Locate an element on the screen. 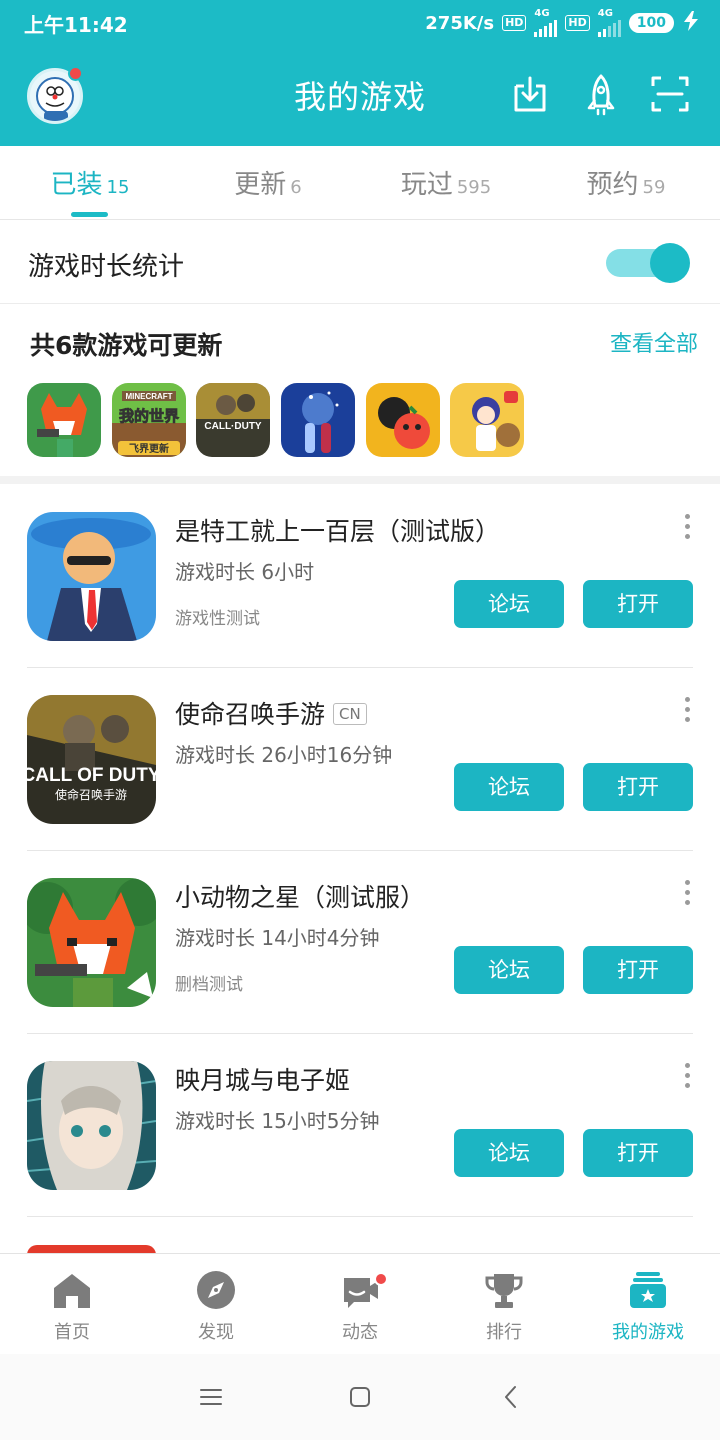  game-item-animal-star: 小动物之星（测试服） 游戏时长 14小时4分钟 删档测试 论坛 打开 is located at coordinates (360, 942).